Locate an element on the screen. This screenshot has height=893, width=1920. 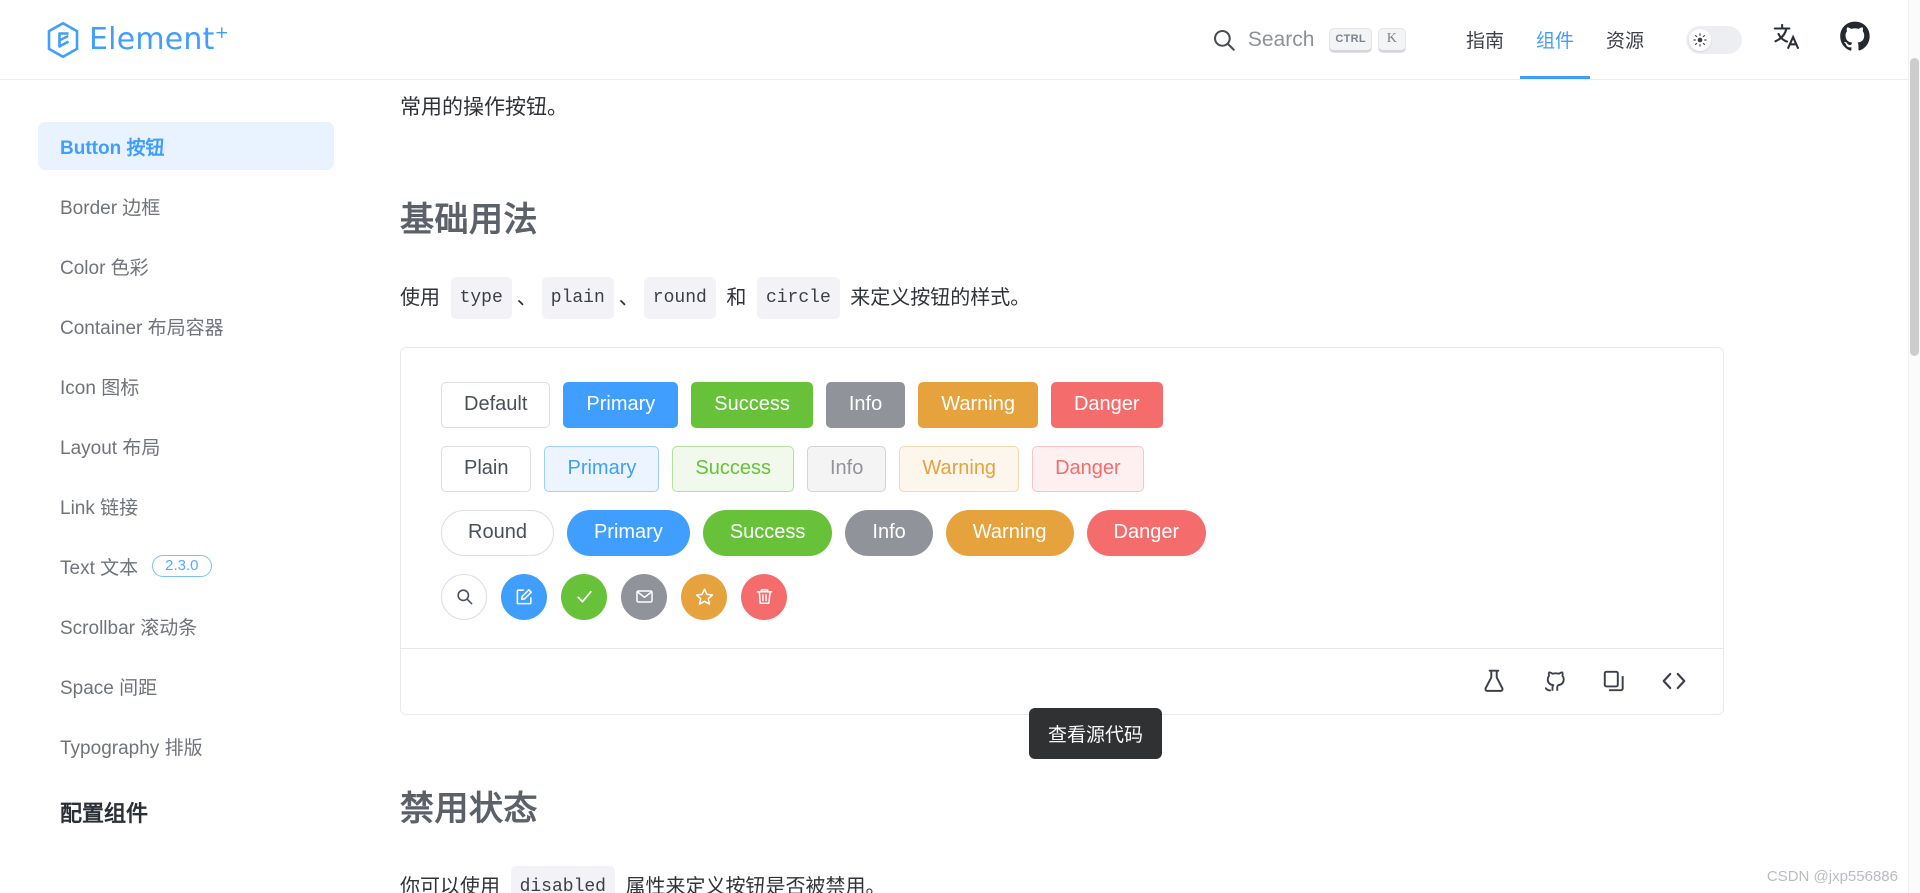
button-round-primary: Primary is located at coordinates (628, 532).